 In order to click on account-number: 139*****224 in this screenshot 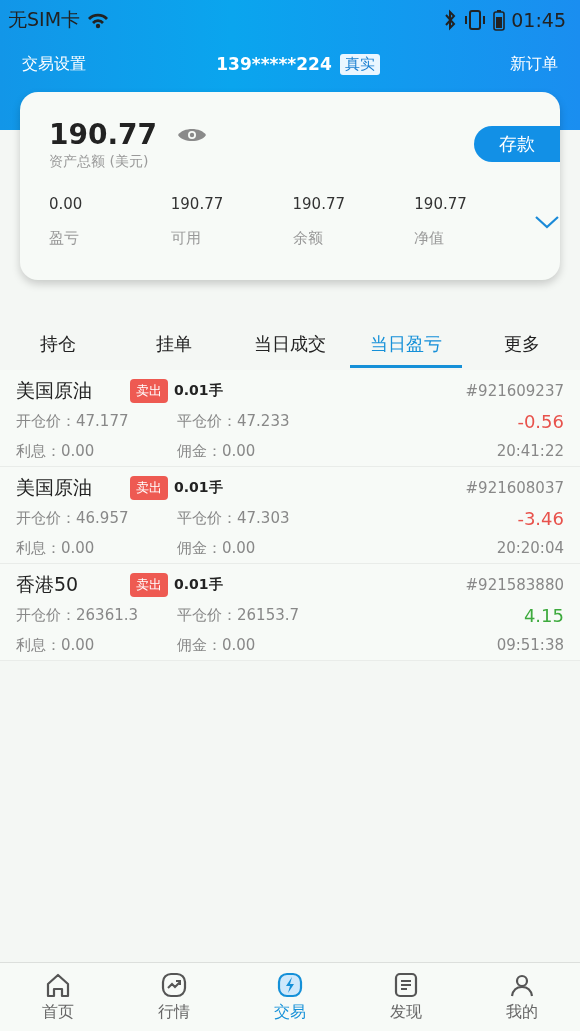, I will do `click(274, 64)`.